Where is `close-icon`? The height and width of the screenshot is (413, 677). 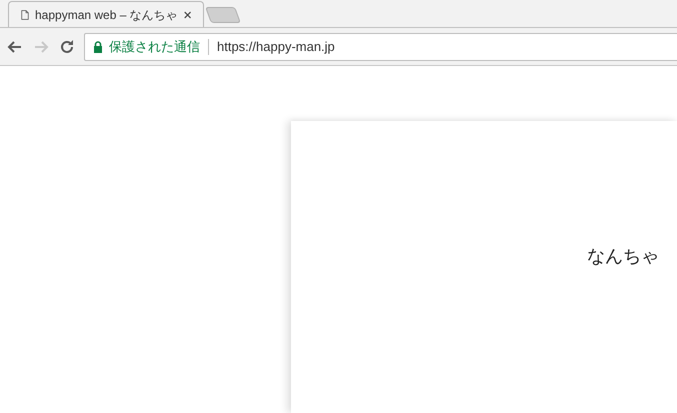 close-icon is located at coordinates (187, 15).